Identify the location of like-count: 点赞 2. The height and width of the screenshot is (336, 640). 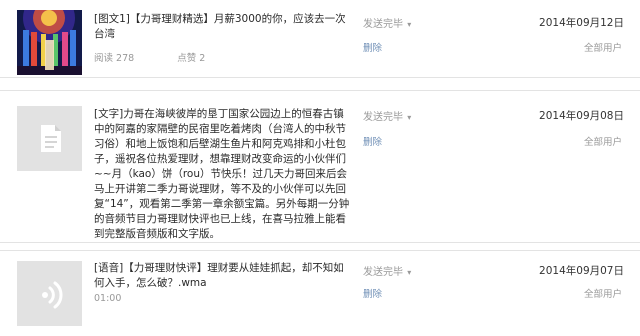
(191, 58).